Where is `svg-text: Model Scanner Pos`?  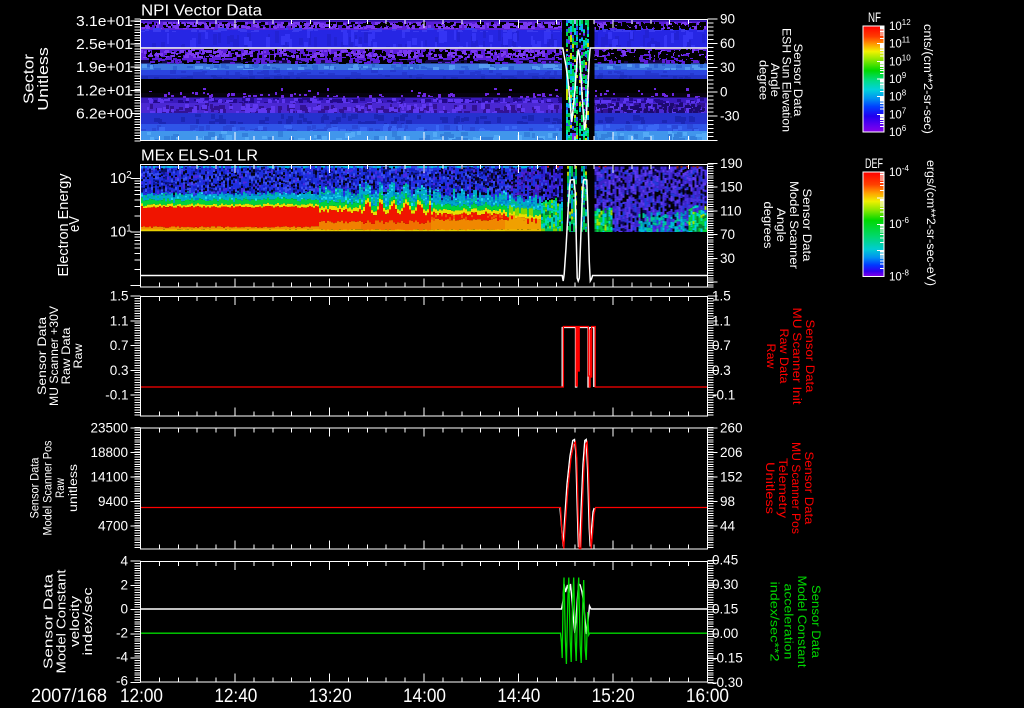
svg-text: Model Scanner Pos is located at coordinates (48, 487).